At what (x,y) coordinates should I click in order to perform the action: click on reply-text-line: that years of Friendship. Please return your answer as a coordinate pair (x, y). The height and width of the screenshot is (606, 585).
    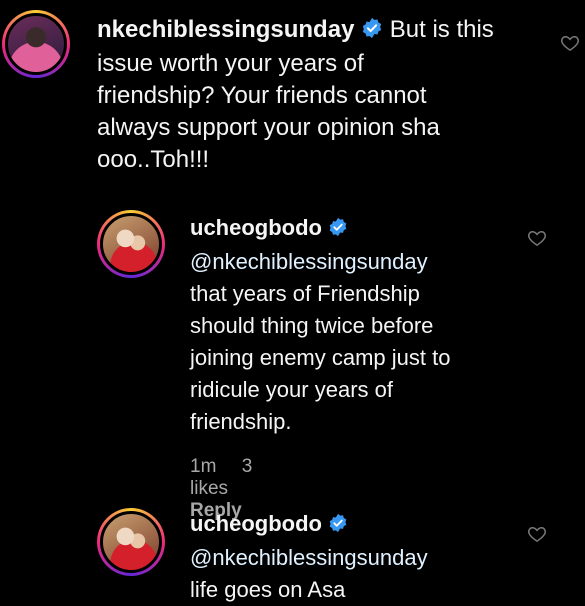
    Looking at the image, I should click on (305, 293).